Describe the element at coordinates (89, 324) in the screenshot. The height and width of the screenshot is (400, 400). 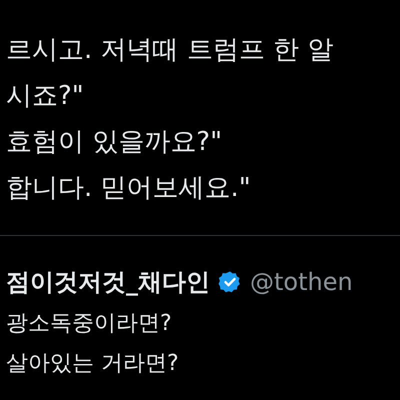
I see `reply-text-line: 광소독중이라면?` at that location.